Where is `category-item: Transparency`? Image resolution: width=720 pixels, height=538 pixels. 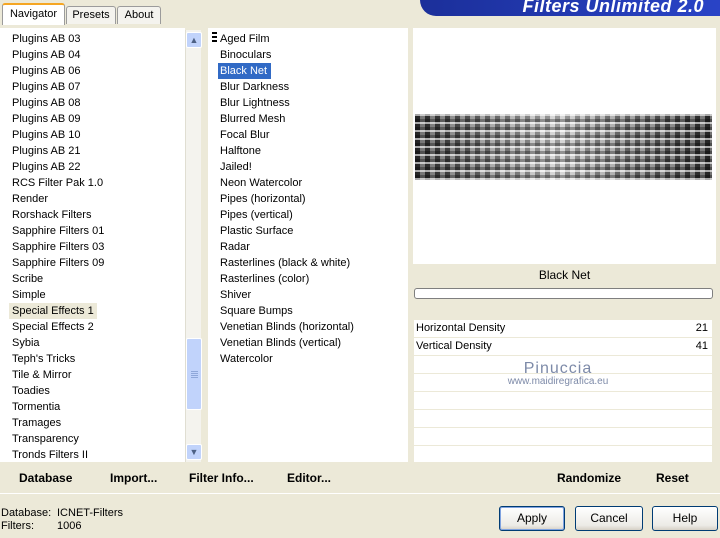
category-item: Transparency is located at coordinates (92, 439).